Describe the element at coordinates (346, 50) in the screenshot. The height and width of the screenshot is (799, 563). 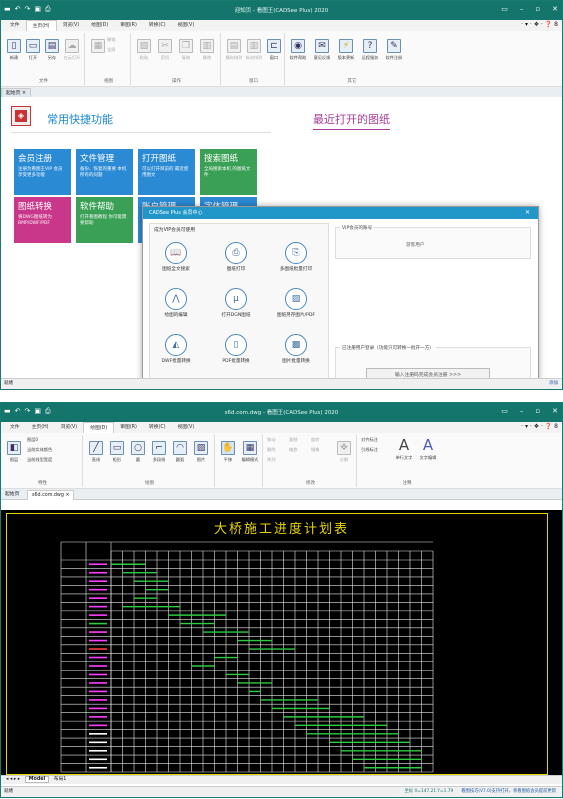
I see `update-button: ⚡ 版本更新` at that location.